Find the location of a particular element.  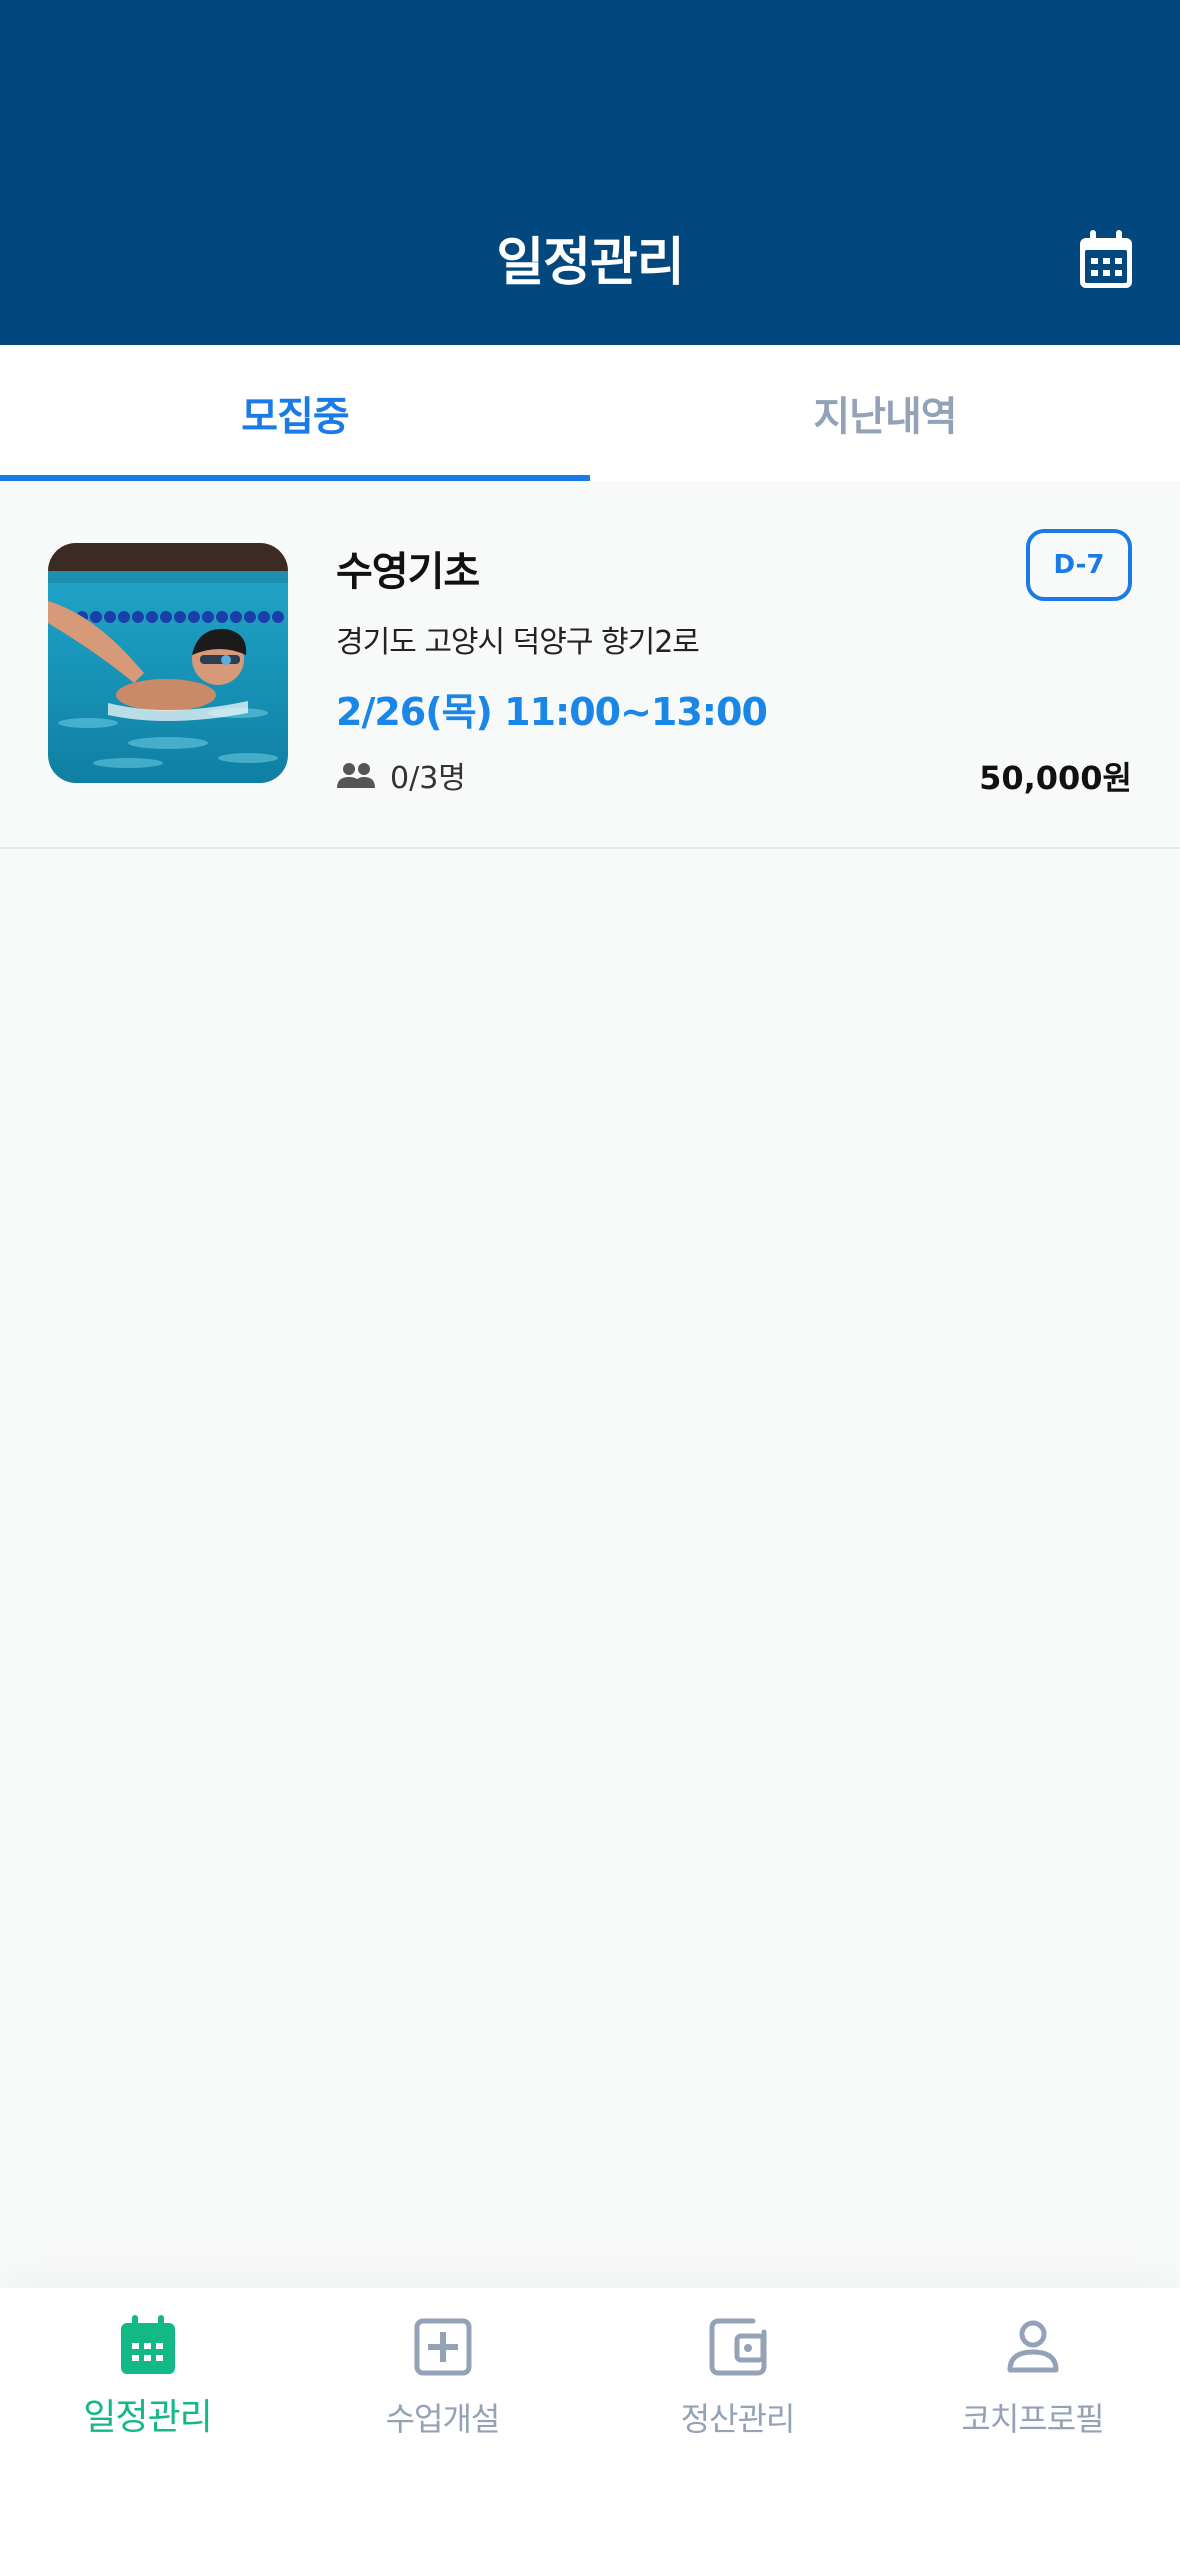

participants-info: 0/3명 is located at coordinates (401, 775).